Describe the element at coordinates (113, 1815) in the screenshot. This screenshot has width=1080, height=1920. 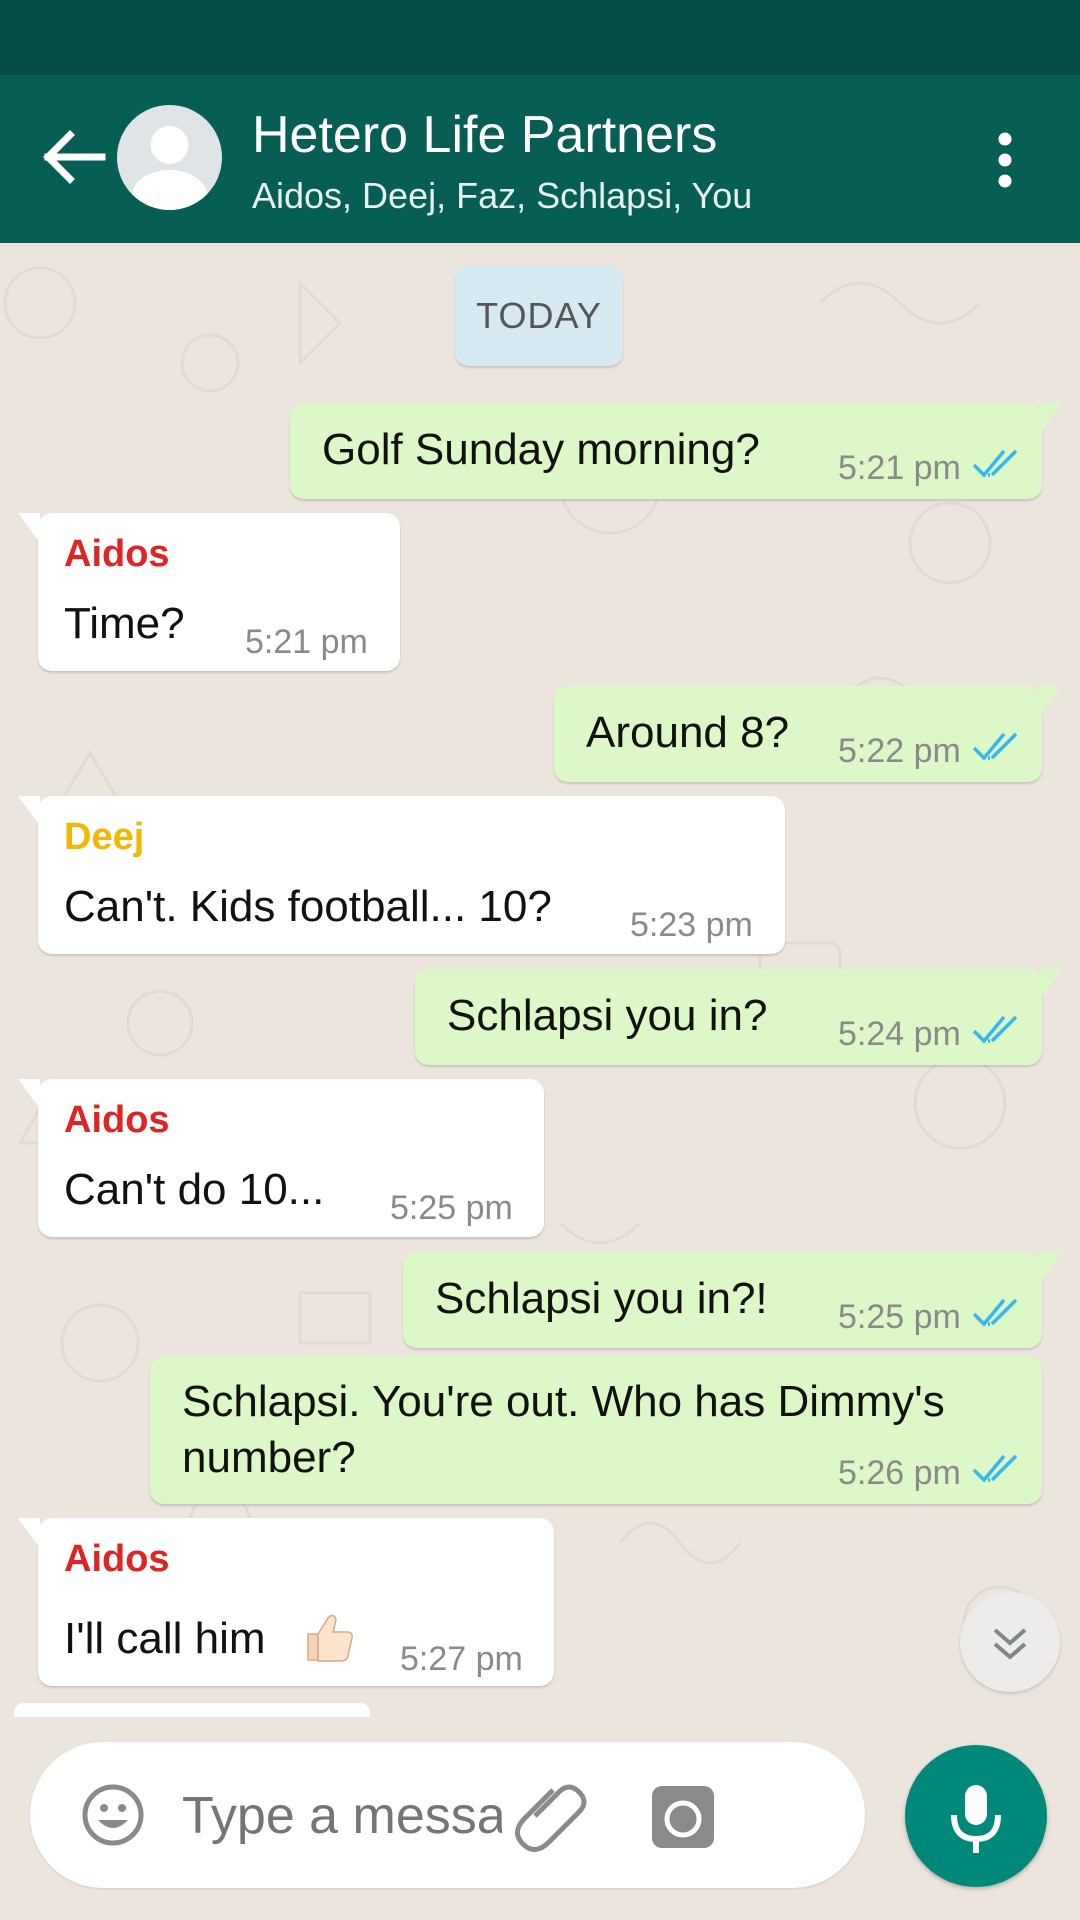
I see `emoji-icon` at that location.